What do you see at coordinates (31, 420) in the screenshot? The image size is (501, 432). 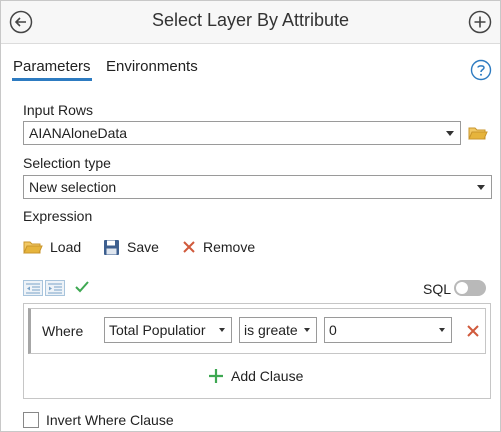 I see `invert-where-checkbox` at bounding box center [31, 420].